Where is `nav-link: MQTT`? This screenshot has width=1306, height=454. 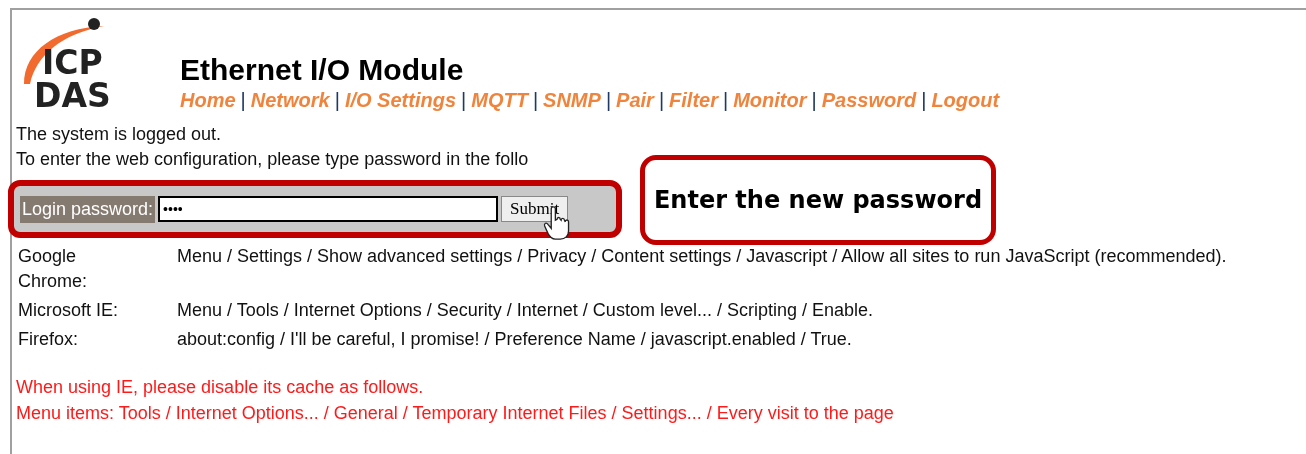
nav-link: MQTT is located at coordinates (499, 100).